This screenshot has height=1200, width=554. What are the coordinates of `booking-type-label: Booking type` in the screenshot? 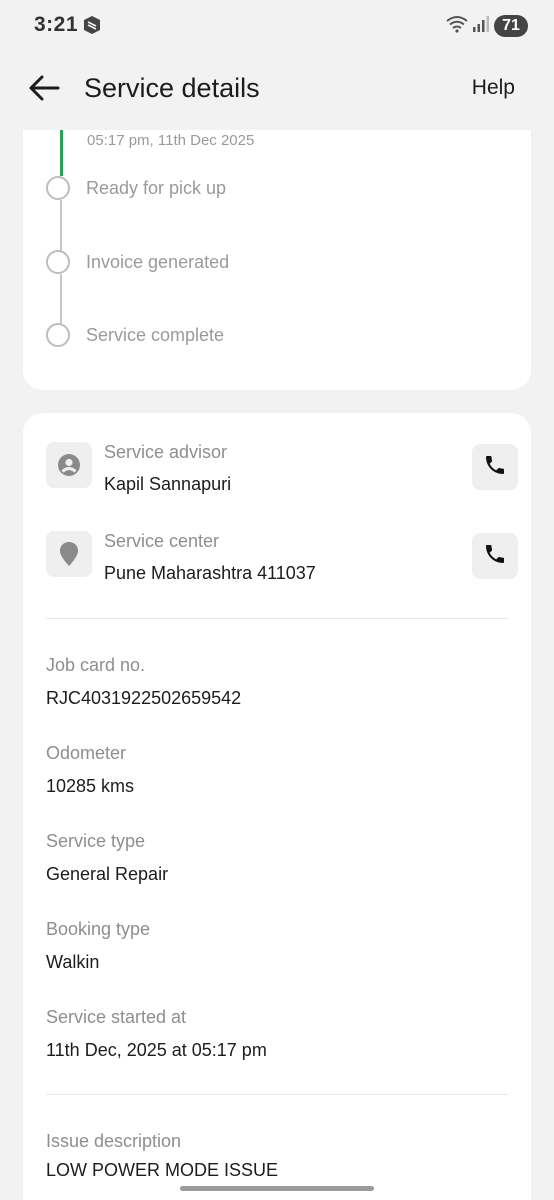 It's located at (98, 929).